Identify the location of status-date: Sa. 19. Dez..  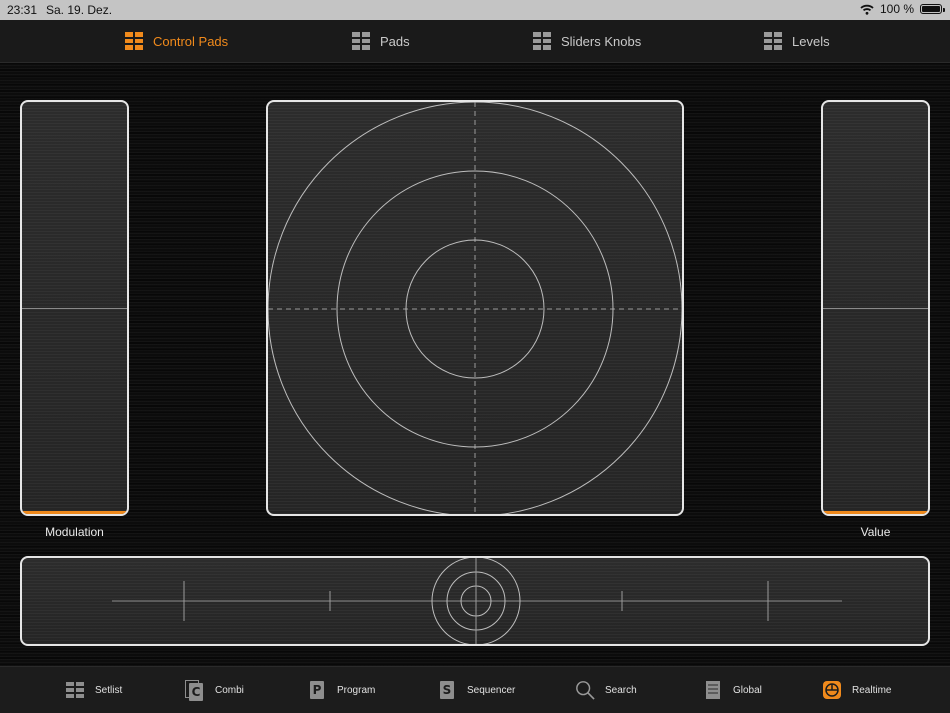
(79, 10).